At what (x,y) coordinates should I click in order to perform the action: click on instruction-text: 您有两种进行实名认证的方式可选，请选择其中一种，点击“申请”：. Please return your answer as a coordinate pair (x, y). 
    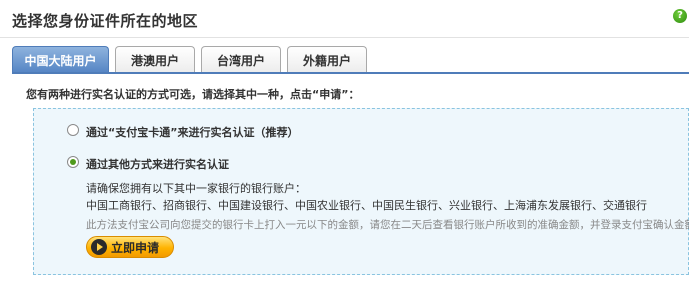
    Looking at the image, I should click on (193, 94).